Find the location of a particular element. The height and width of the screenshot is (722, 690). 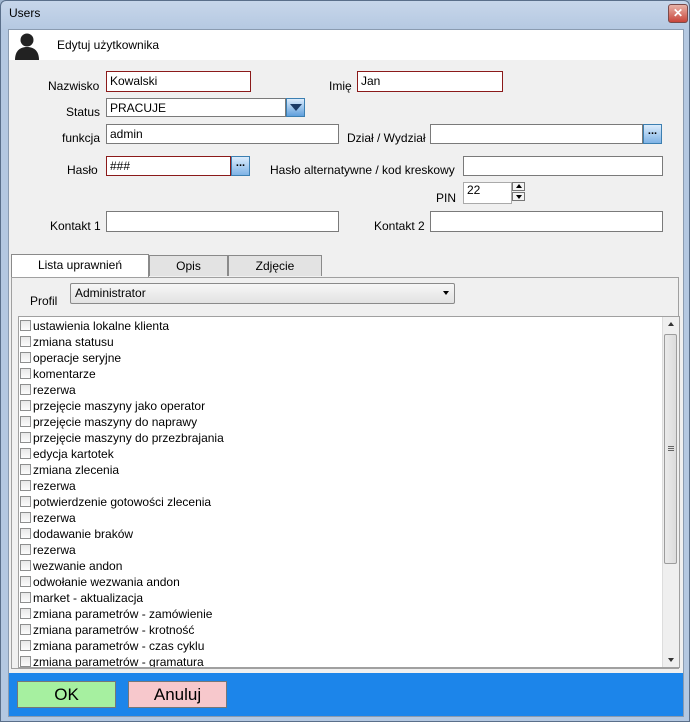

tab-opis: Opis is located at coordinates (188, 265).